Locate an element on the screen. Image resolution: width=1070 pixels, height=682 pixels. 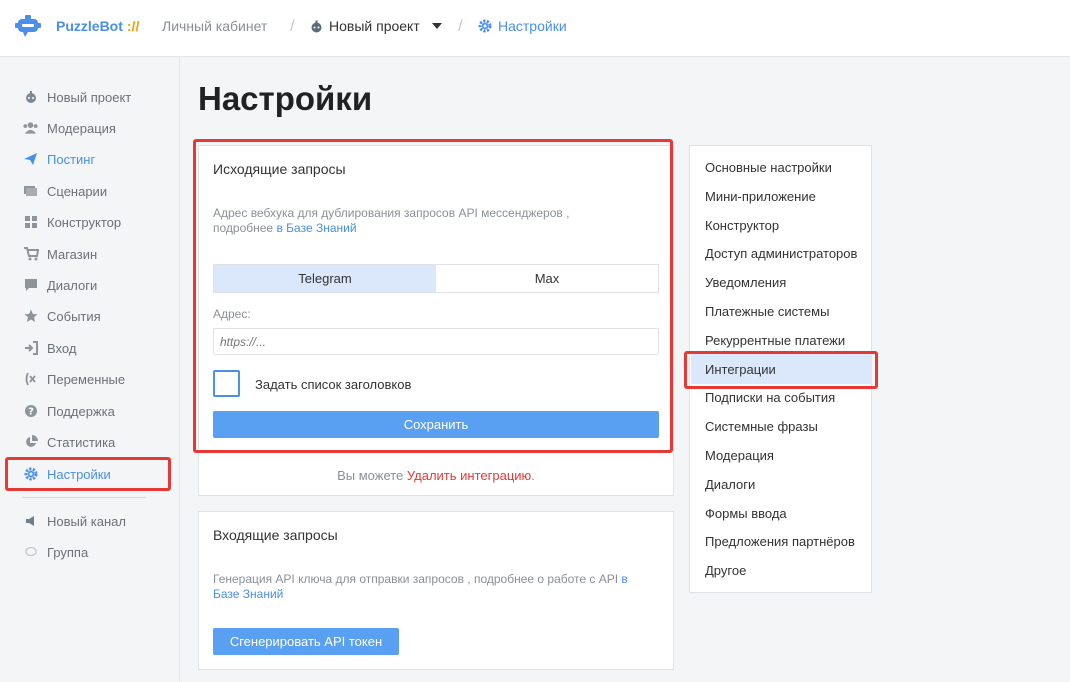
menu-item-mini-app: Мини-приложение is located at coordinates (760, 198).